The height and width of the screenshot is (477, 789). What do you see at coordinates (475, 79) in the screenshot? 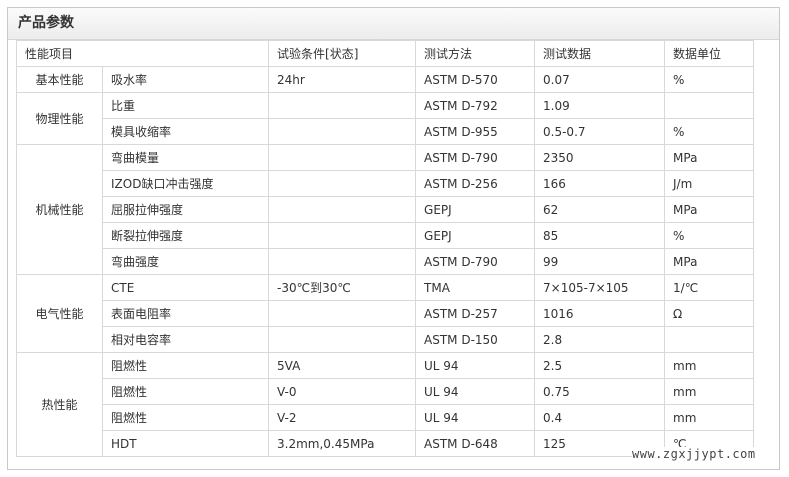
I see `method-cell: ASTM D-570` at bounding box center [475, 79].